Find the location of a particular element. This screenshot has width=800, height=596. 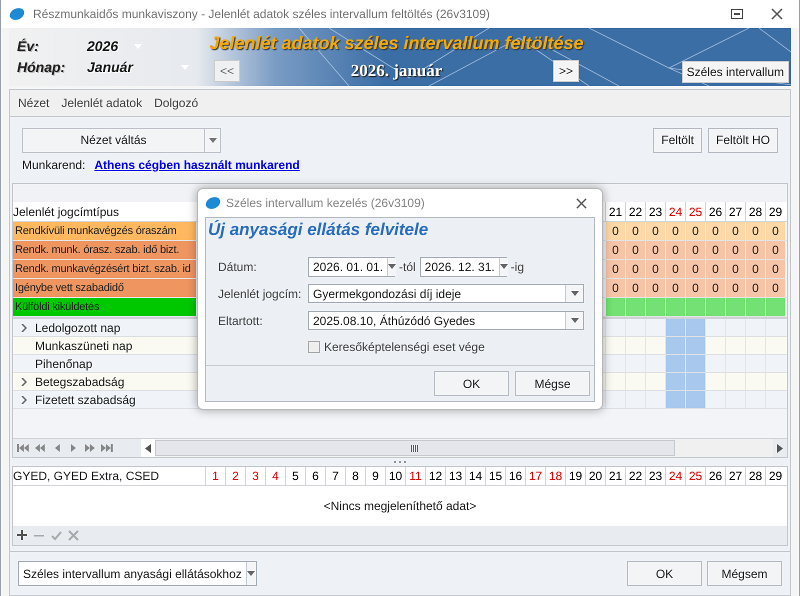

day-header: 1 is located at coordinates (215, 476).